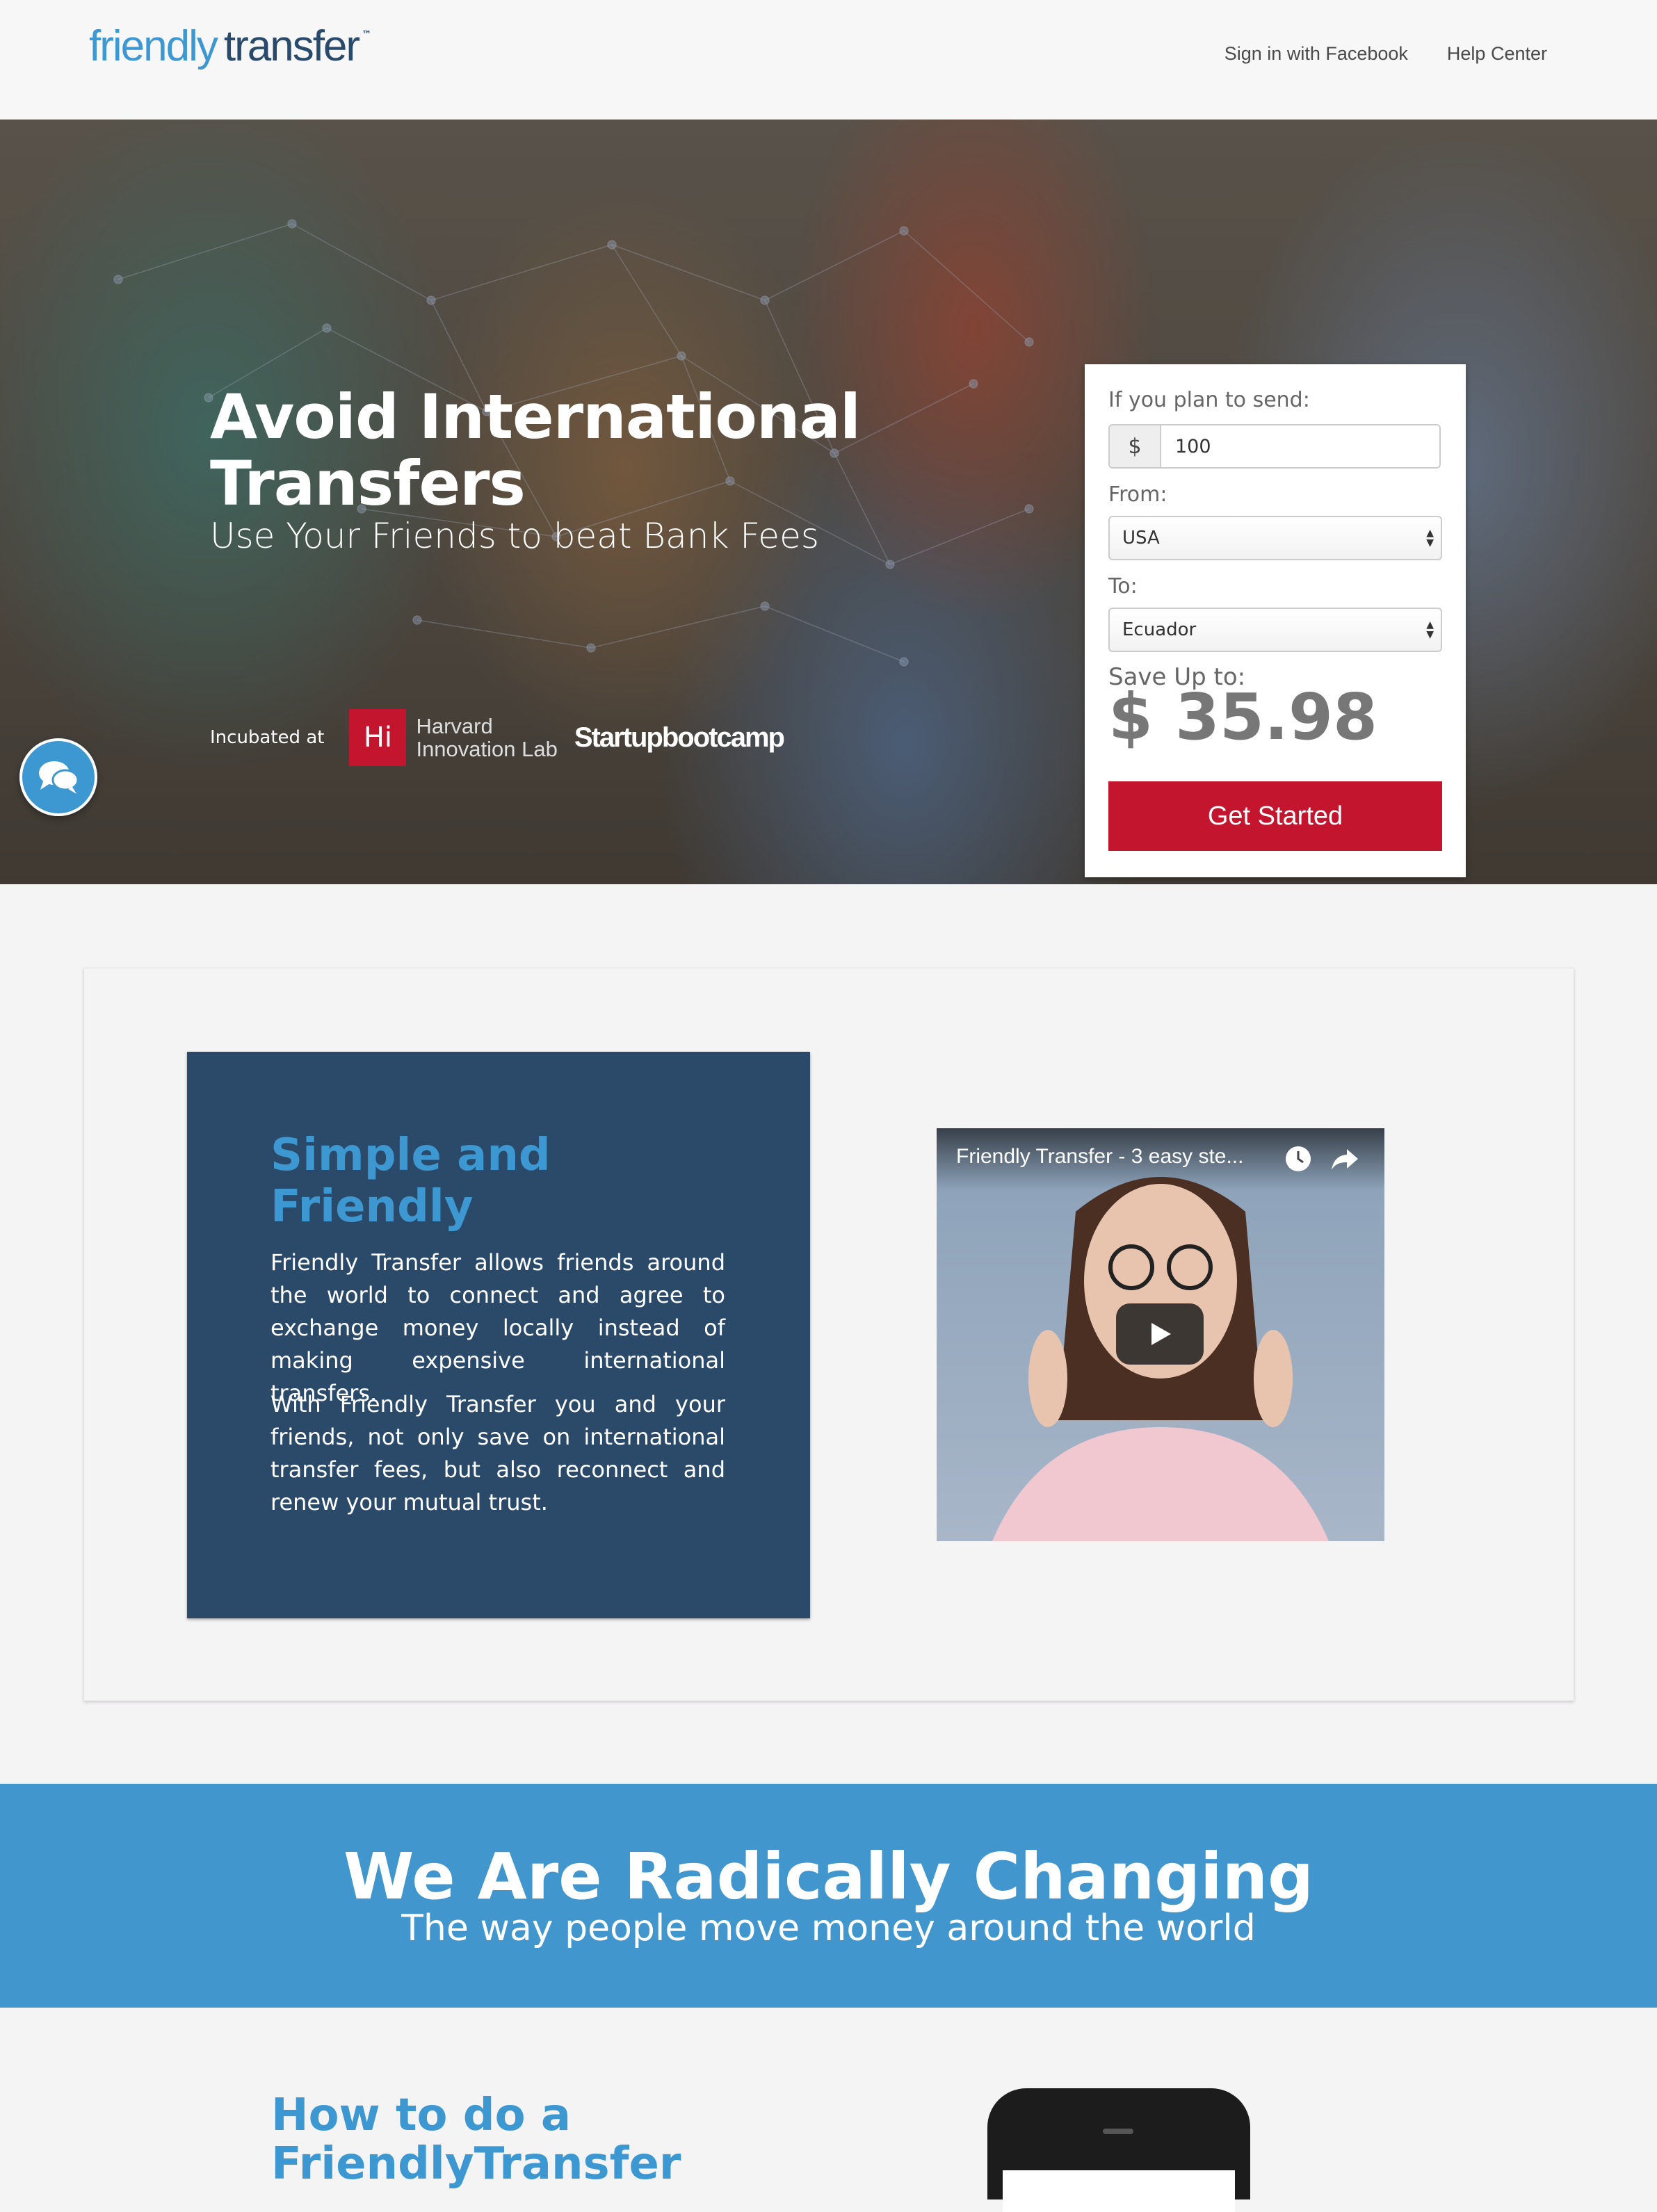 The width and height of the screenshot is (1657, 2212). I want to click on intro-heading: Simple and Friendly, so click(410, 1181).